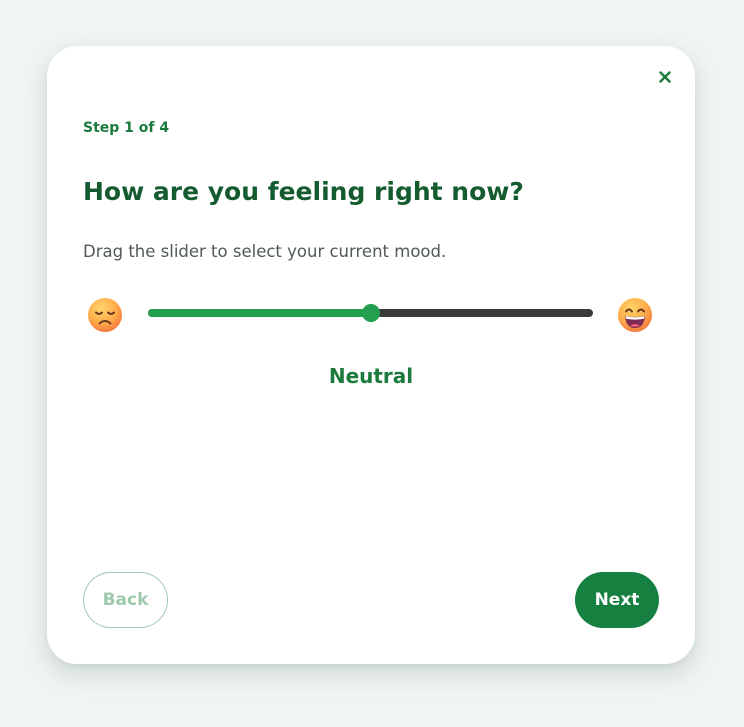 Image resolution: width=744 pixels, height=727 pixels. I want to click on slider-thumb, so click(370, 313).